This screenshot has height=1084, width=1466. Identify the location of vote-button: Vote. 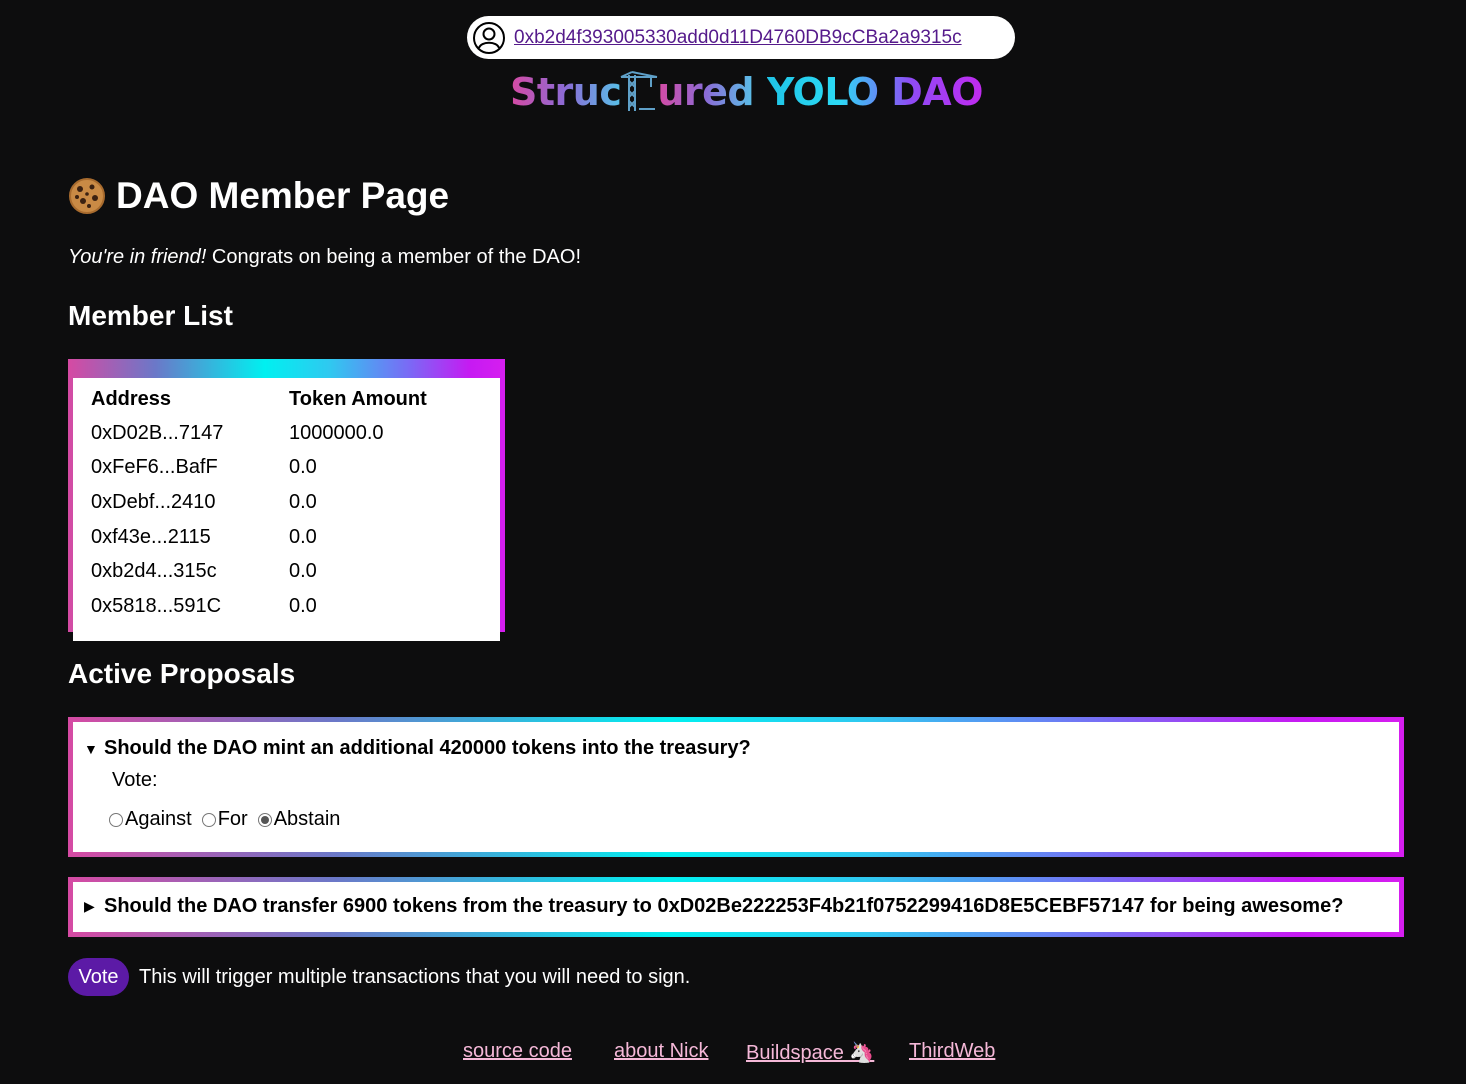
(98, 977).